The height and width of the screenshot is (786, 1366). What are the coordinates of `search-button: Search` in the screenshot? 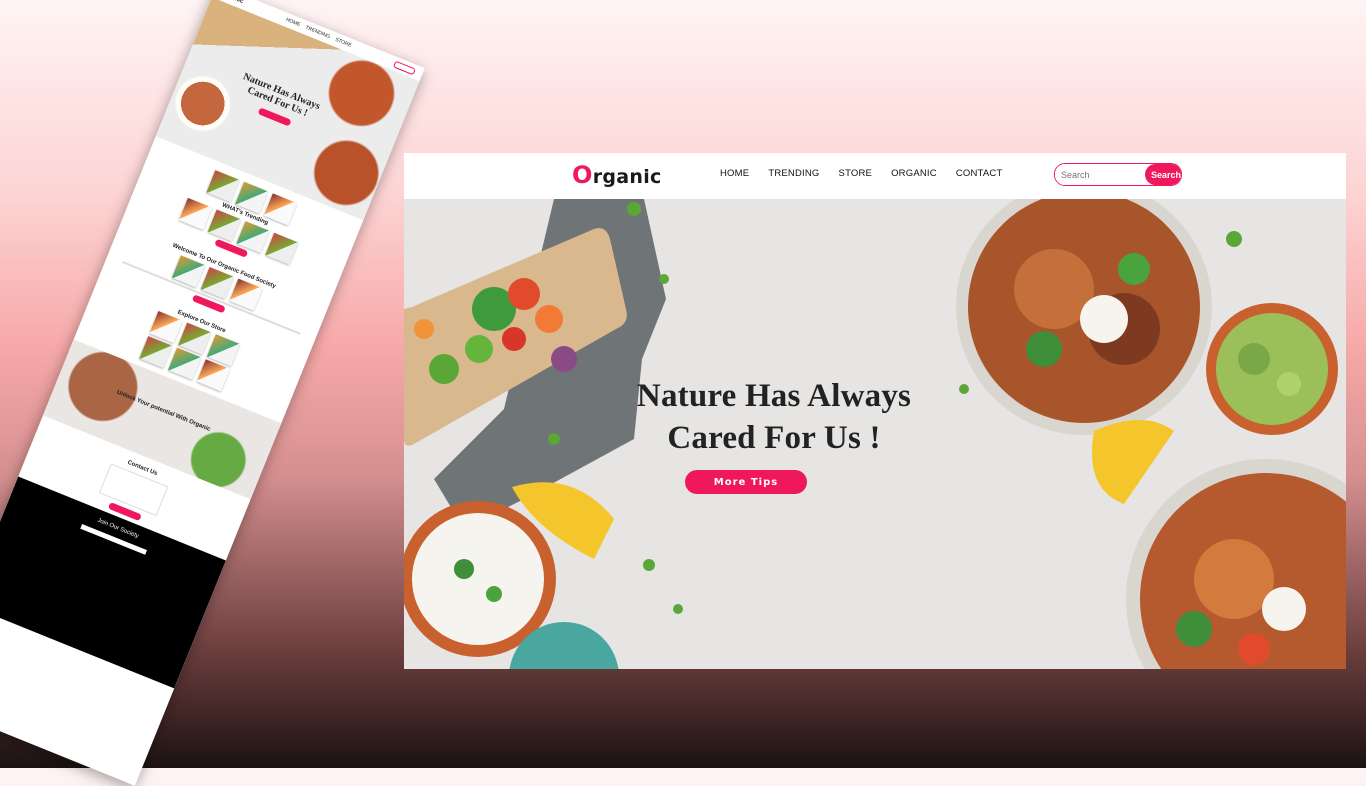 It's located at (1163, 174).